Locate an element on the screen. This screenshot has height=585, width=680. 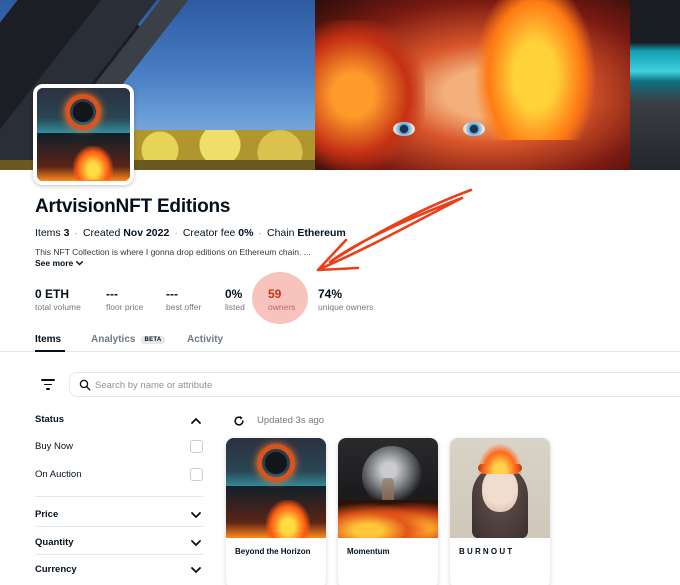
nft-card: Momentum is located at coordinates (388, 511).